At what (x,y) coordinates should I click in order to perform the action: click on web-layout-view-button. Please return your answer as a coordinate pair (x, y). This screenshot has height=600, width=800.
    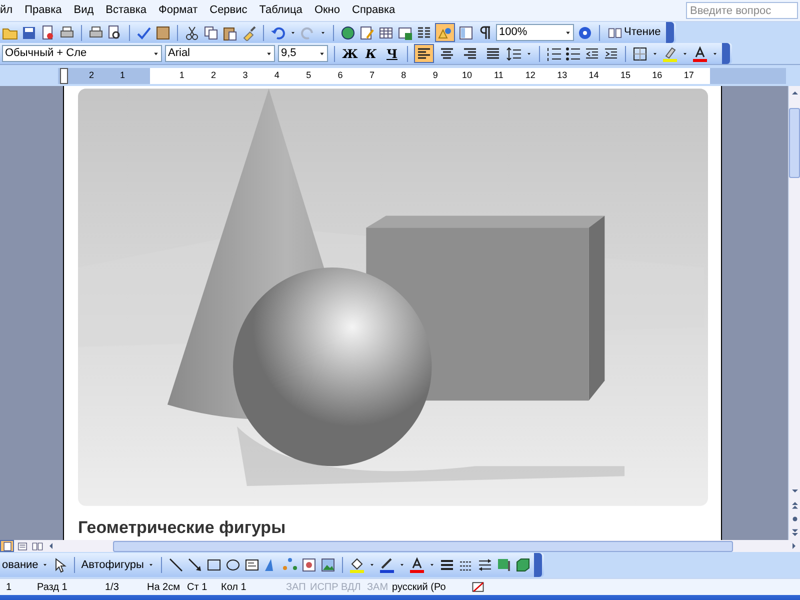
    Looking at the image, I should click on (22, 546).